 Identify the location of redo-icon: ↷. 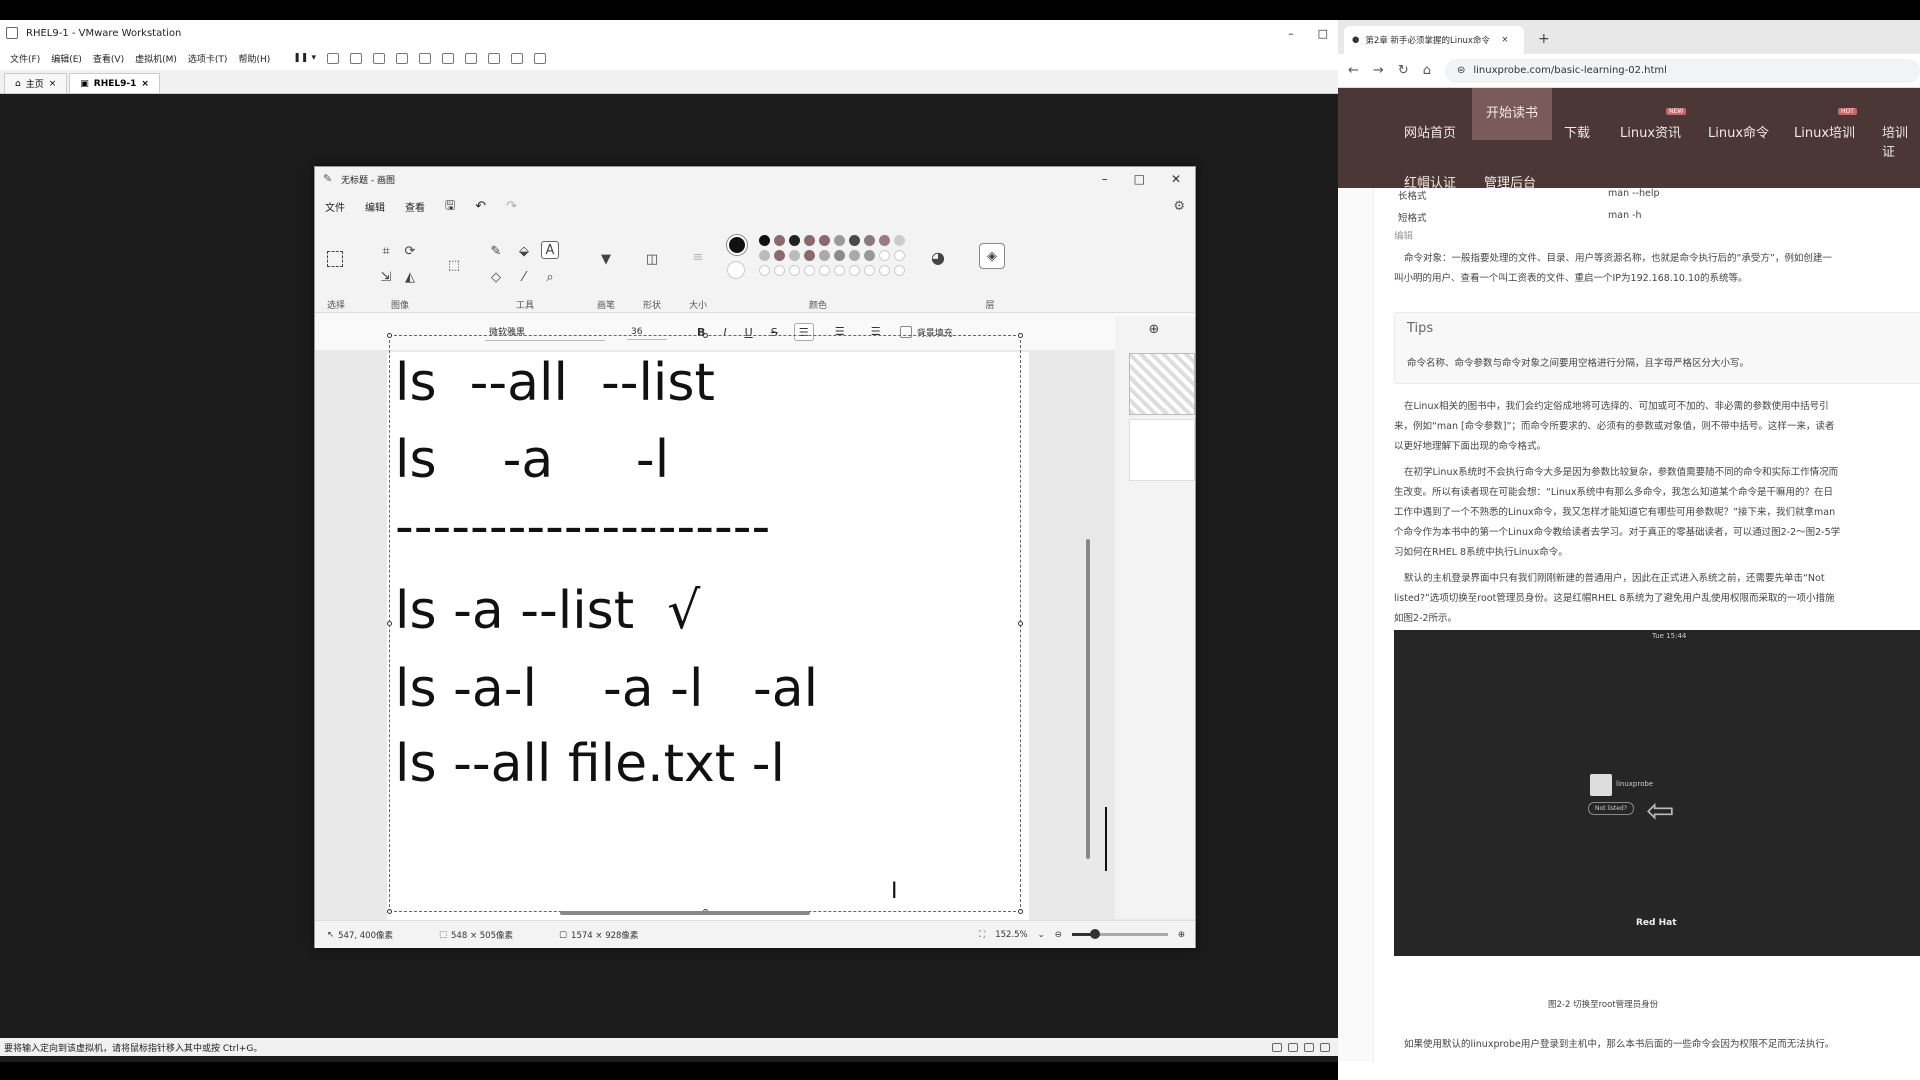
(511, 206).